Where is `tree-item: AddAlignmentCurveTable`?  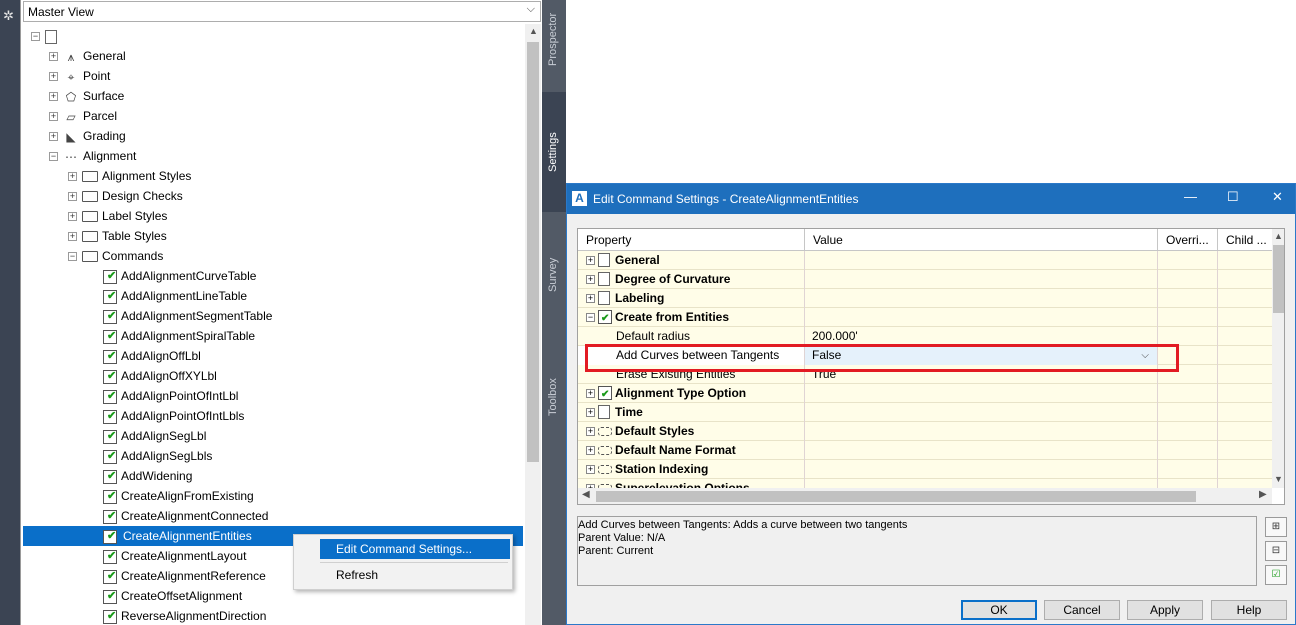 tree-item: AddAlignmentCurveTable is located at coordinates (171, 276).